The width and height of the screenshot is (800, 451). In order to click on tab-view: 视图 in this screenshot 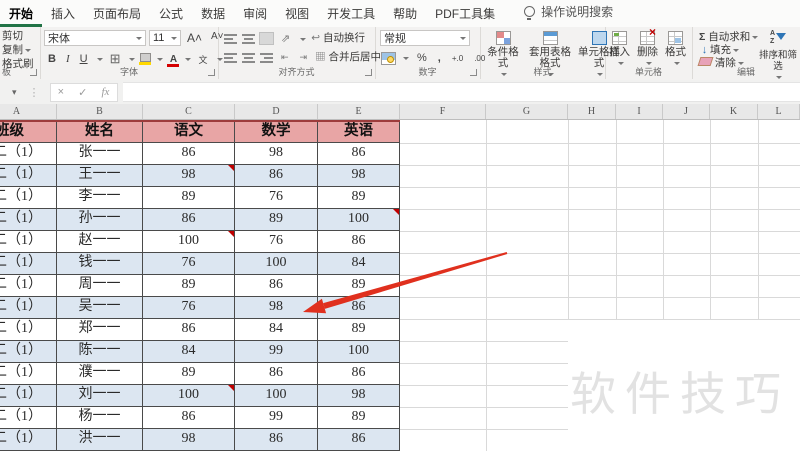, I will do `click(297, 14)`.